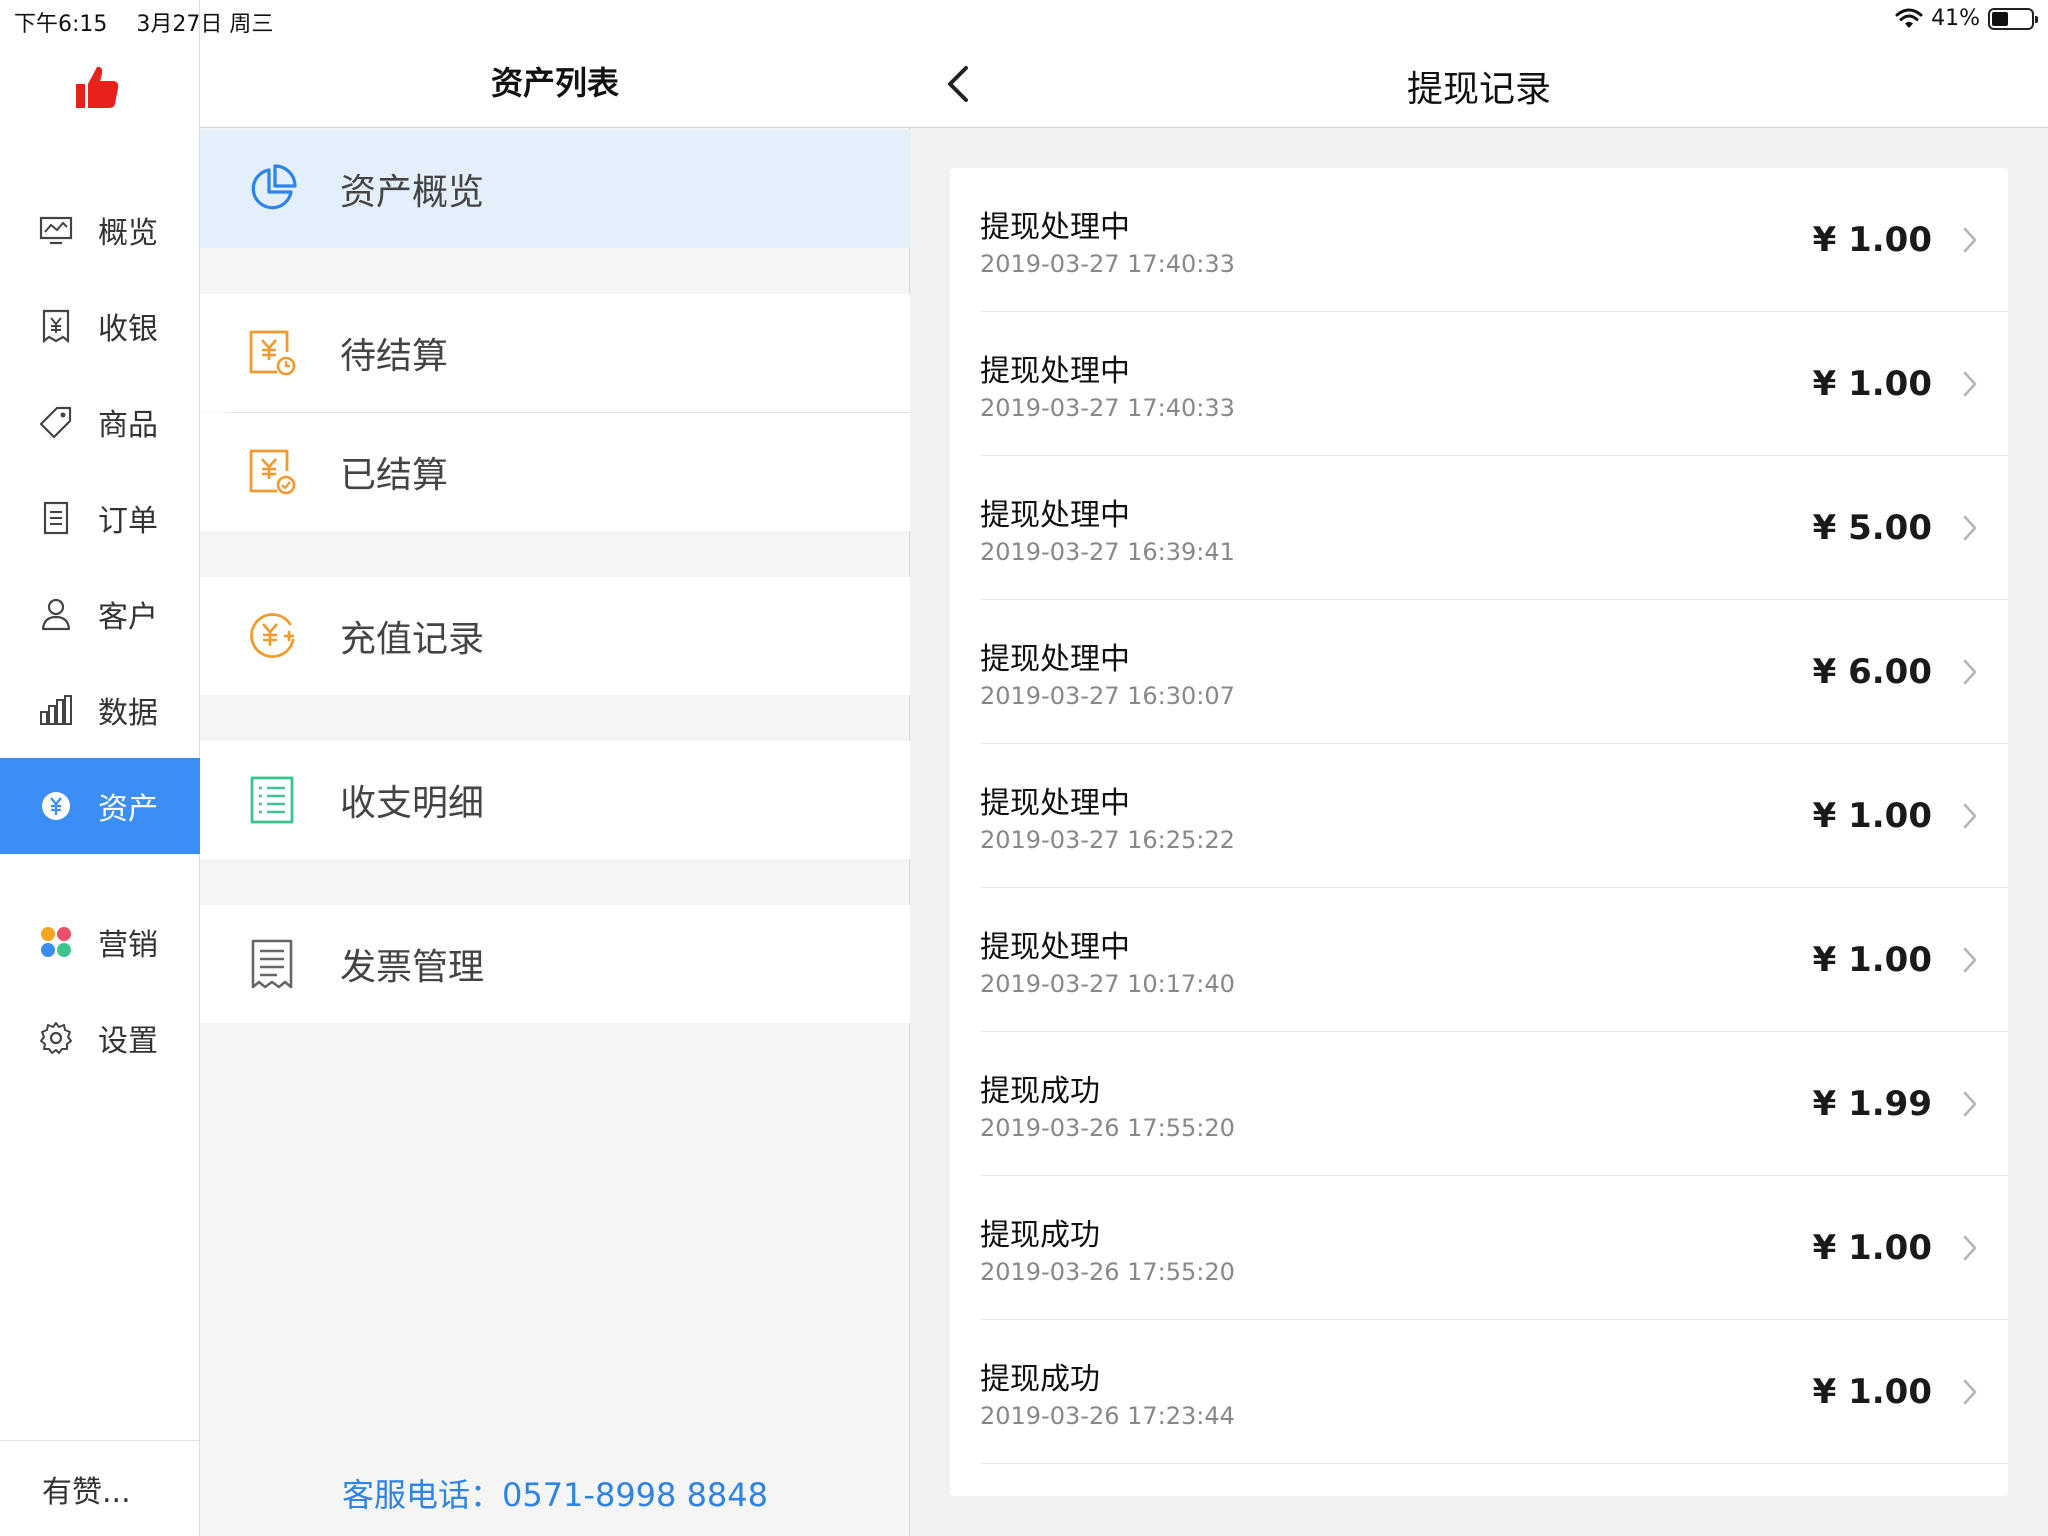  What do you see at coordinates (272, 472) in the screenshot?
I see `settled-icon` at bounding box center [272, 472].